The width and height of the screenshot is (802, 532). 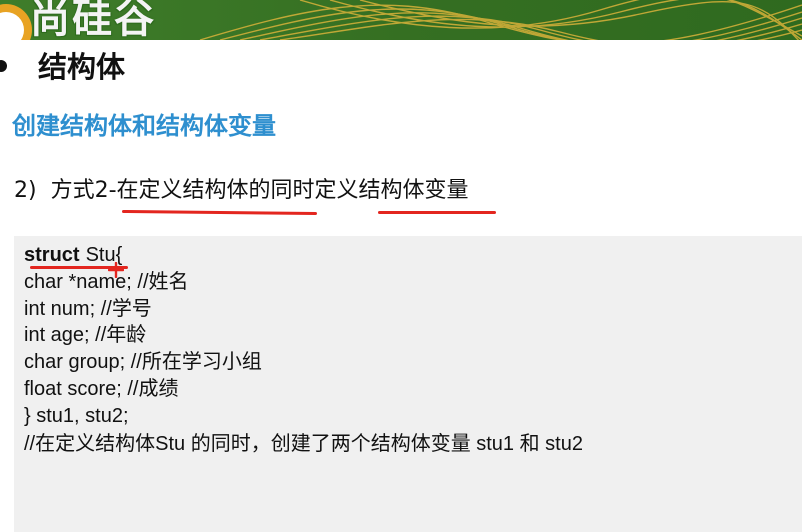 What do you see at coordinates (116, 270) in the screenshot?
I see `cursor-cross-icon` at bounding box center [116, 270].